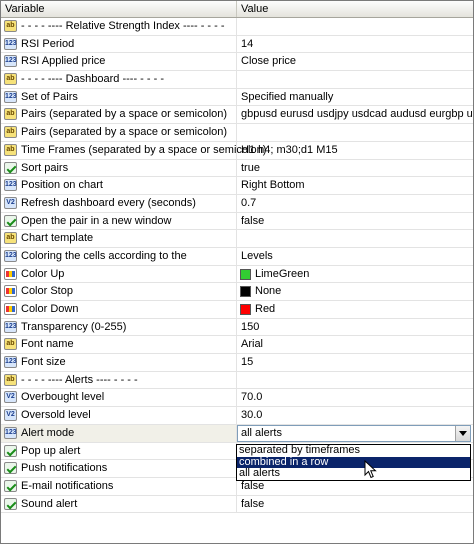 This screenshot has height=544, width=474. What do you see at coordinates (119, 203) in the screenshot?
I see `variable-cell: V2 Refresh dashboard every (seconds)` at bounding box center [119, 203].